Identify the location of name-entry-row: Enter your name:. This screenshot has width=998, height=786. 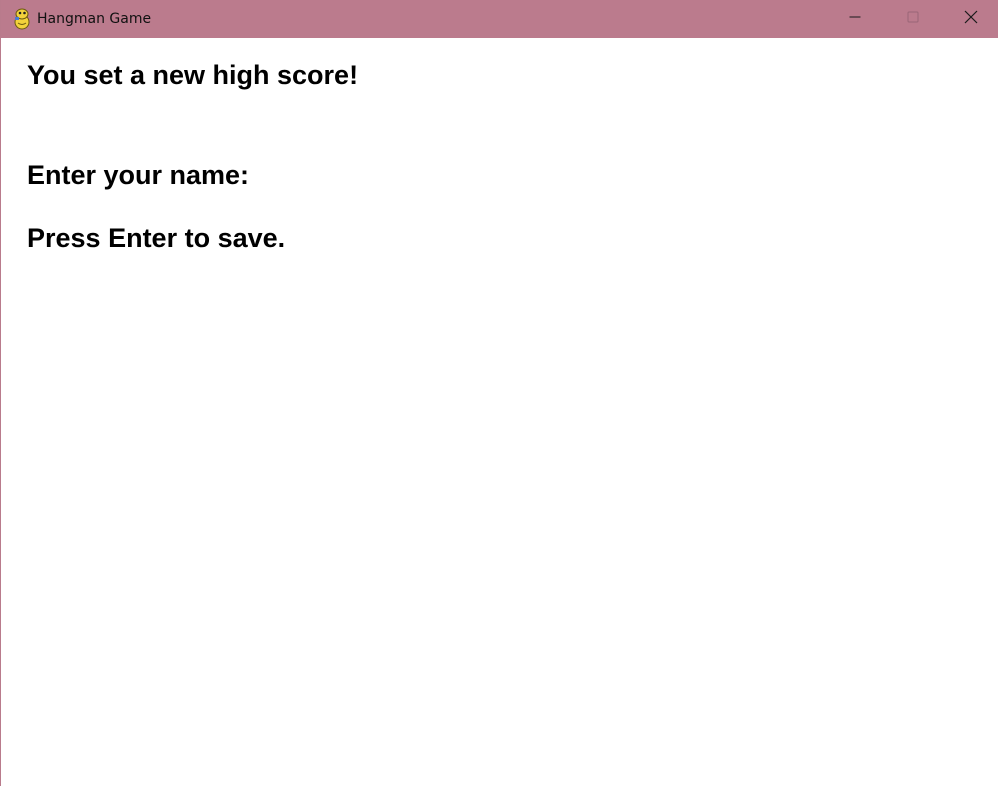
(138, 175).